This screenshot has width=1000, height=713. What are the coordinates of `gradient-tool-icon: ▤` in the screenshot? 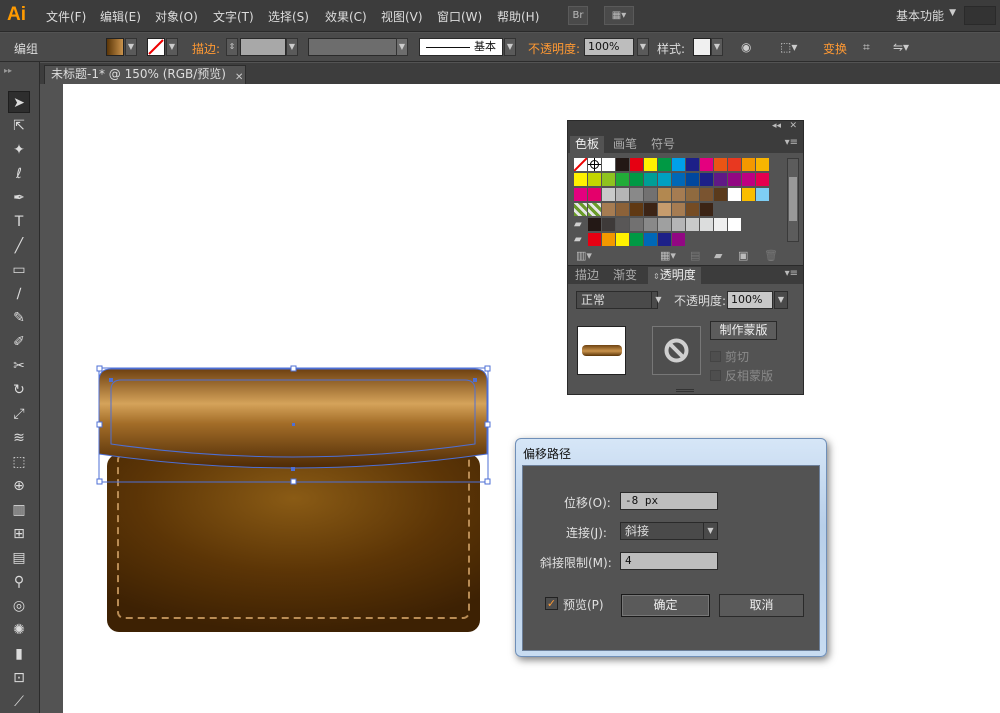 It's located at (19, 558).